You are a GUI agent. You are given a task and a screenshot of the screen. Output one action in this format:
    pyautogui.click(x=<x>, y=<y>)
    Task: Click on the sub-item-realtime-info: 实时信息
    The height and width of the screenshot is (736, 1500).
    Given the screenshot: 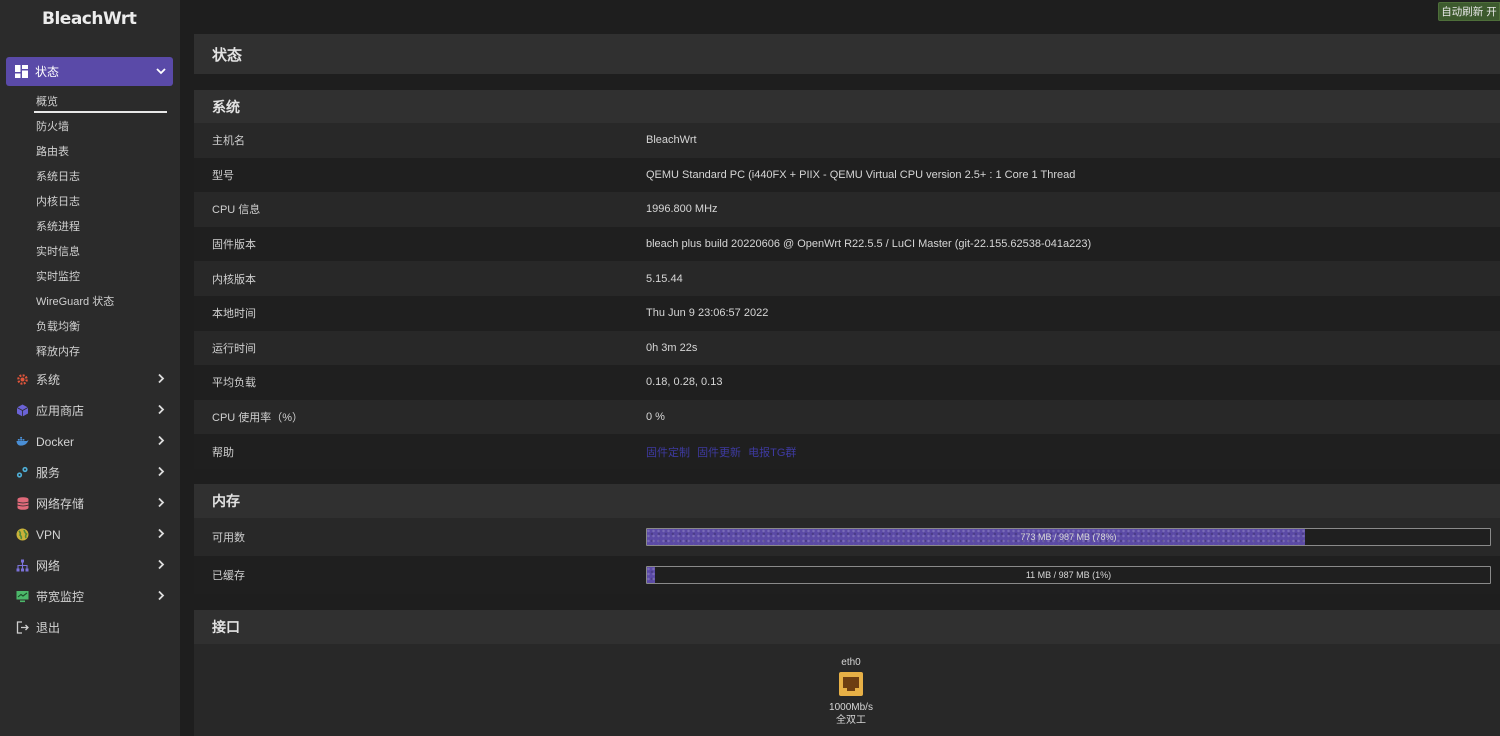 What is the action you would take?
    pyautogui.click(x=90, y=251)
    